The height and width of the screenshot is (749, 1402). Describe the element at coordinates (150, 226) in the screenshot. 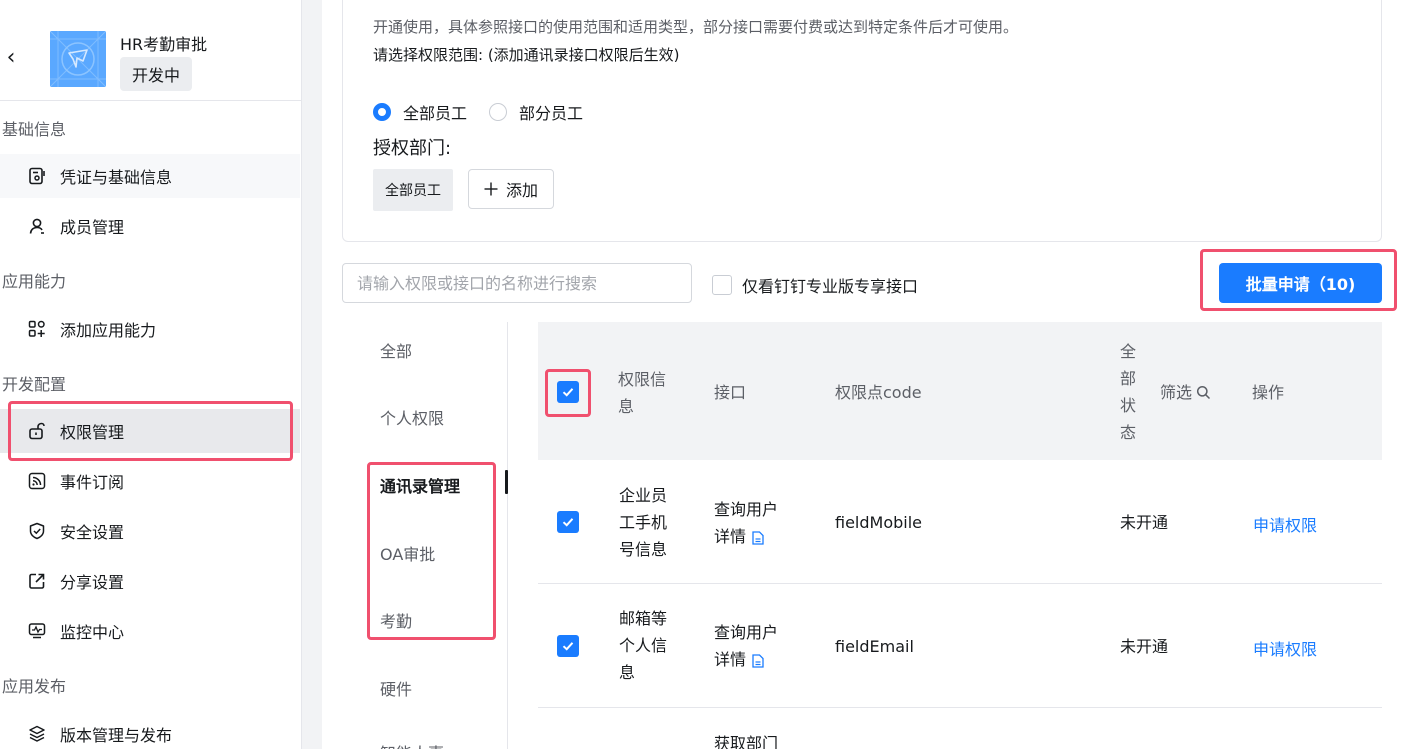

I see `sidebar-item-members: 成员管理` at that location.